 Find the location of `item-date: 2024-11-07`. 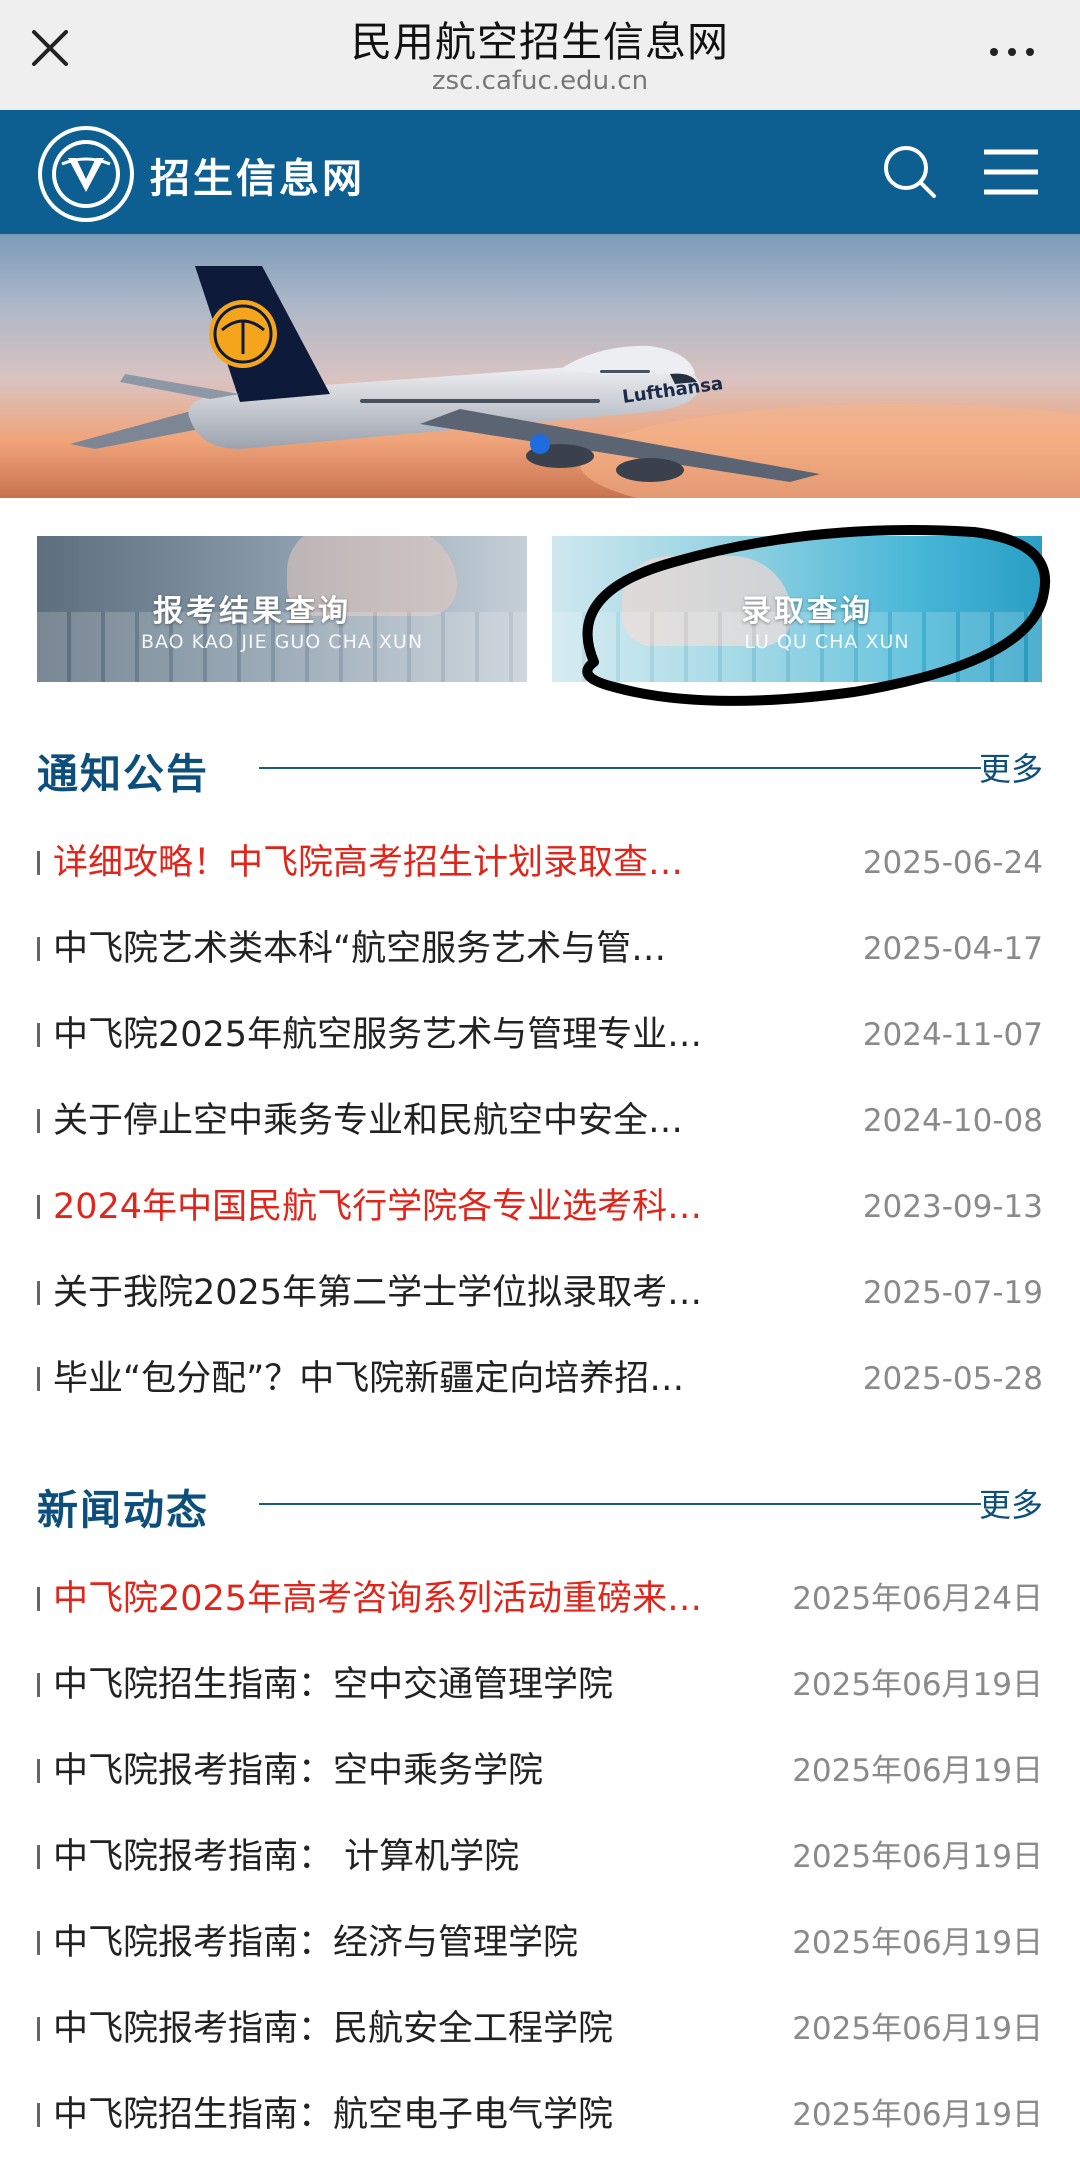

item-date: 2024-11-07 is located at coordinates (952, 1035).